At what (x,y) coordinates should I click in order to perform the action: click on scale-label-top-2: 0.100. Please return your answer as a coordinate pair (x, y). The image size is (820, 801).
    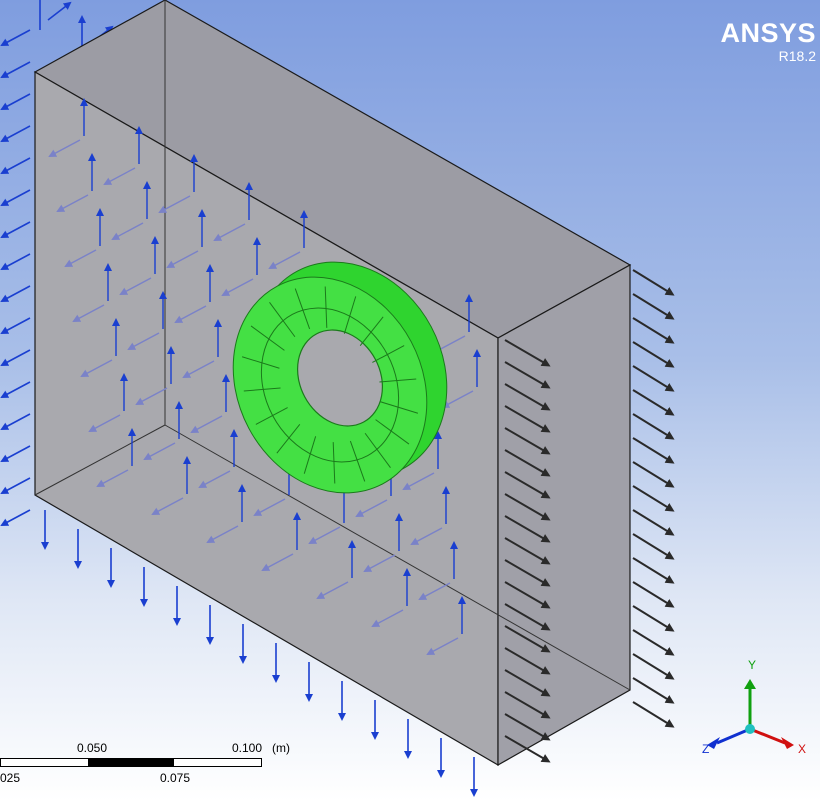
    Looking at the image, I should click on (247, 748).